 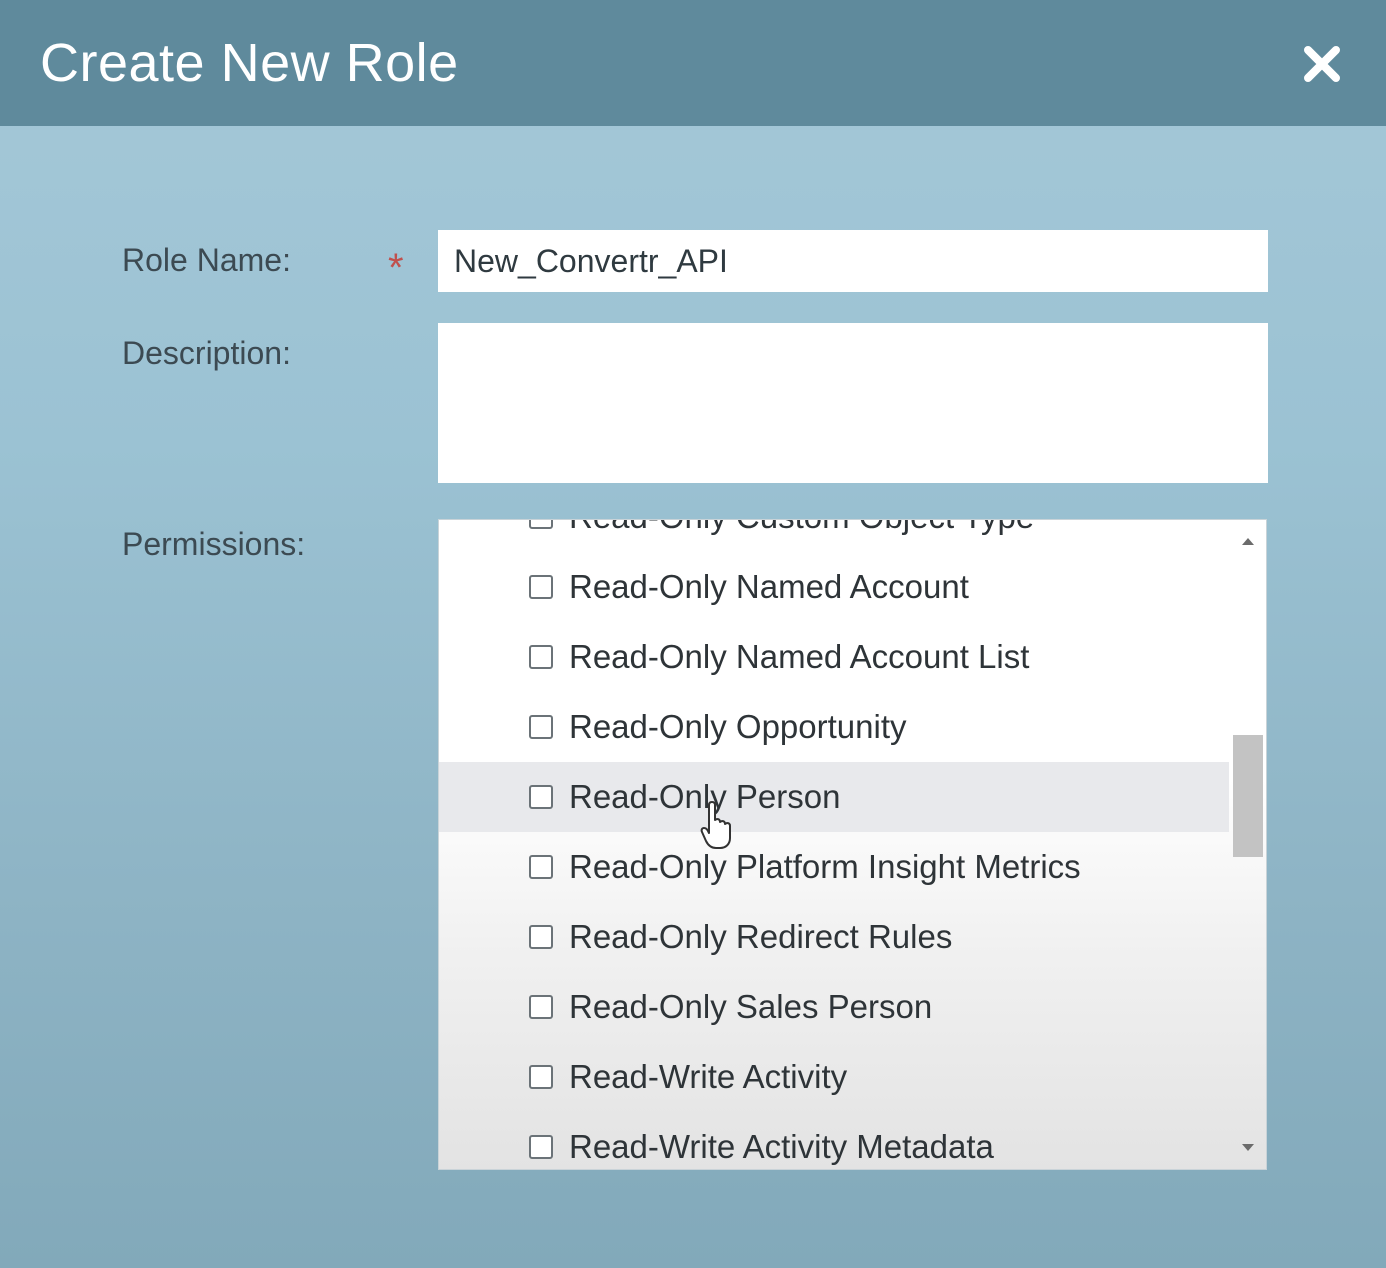 I want to click on permission-label: Read-Only Named Account List, so click(x=799, y=657).